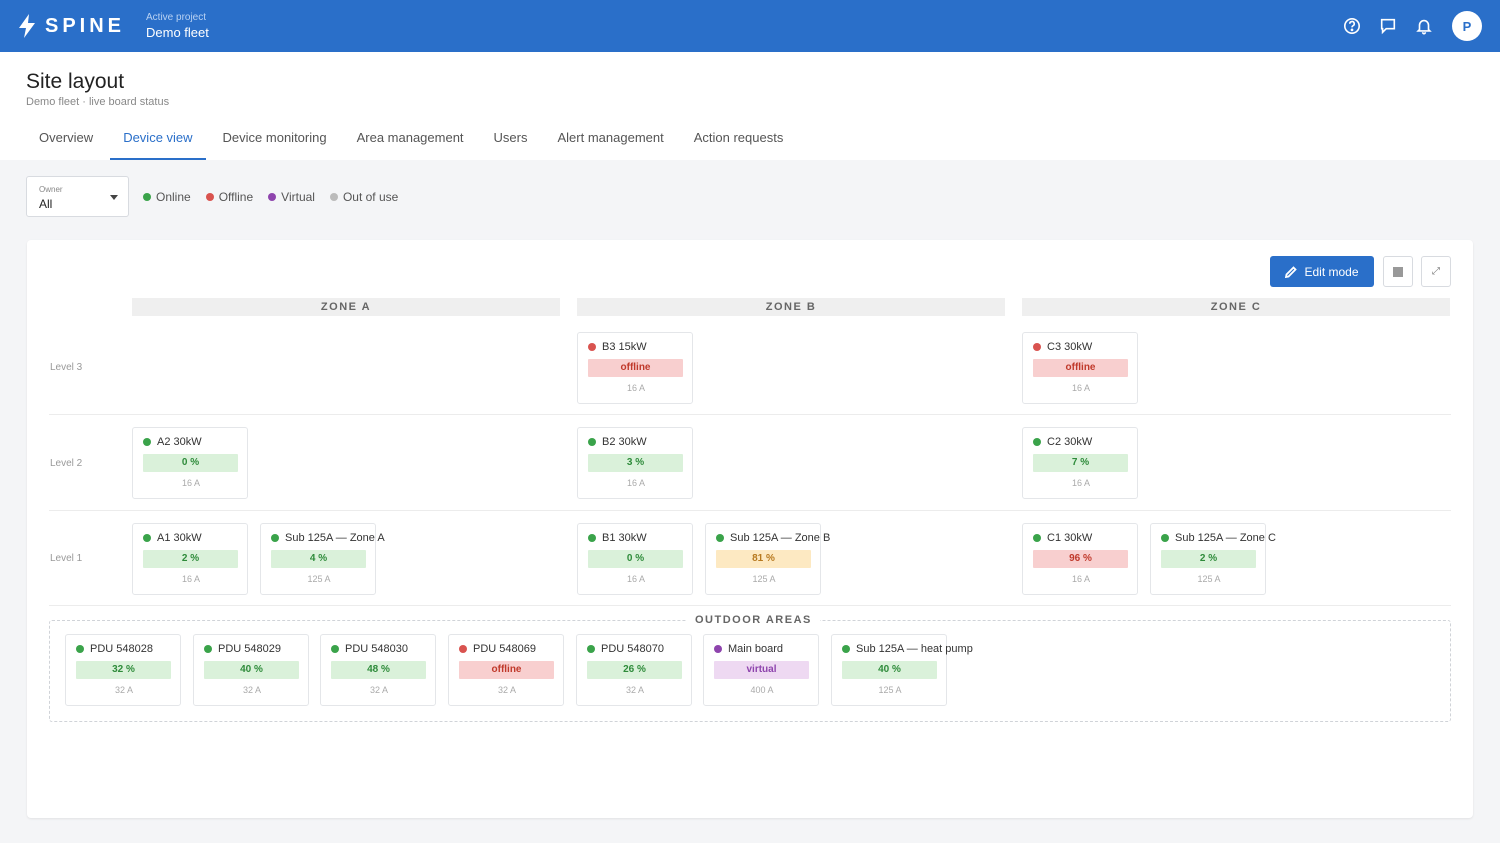  Describe the element at coordinates (1291, 271) in the screenshot. I see `pencil-icon` at that location.